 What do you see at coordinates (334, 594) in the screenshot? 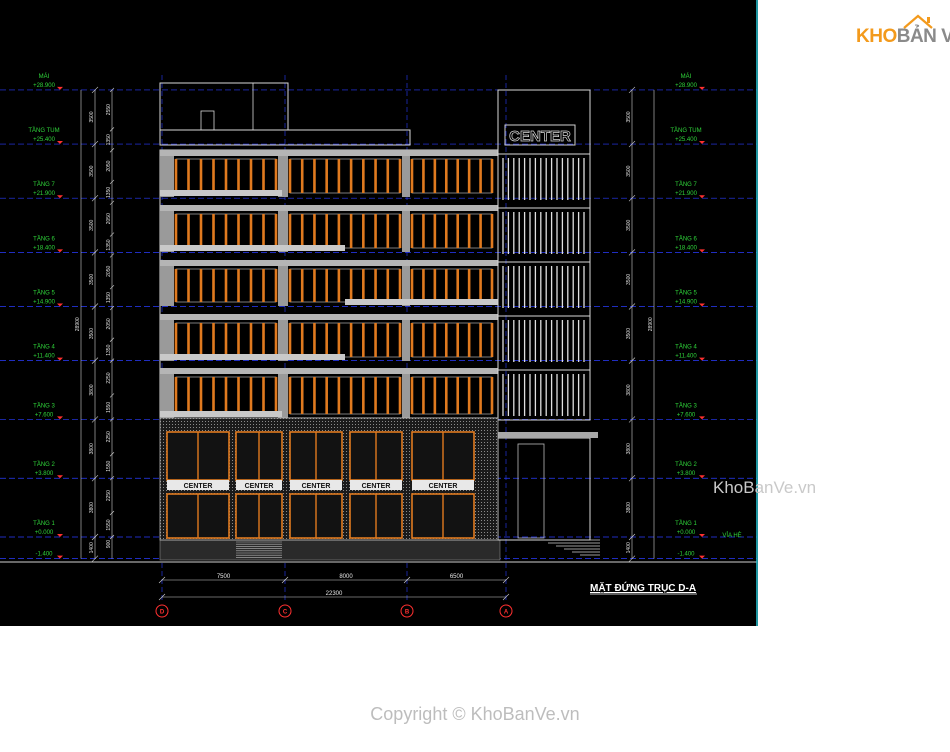
I see `bottom-total-value: 22300` at bounding box center [334, 594].